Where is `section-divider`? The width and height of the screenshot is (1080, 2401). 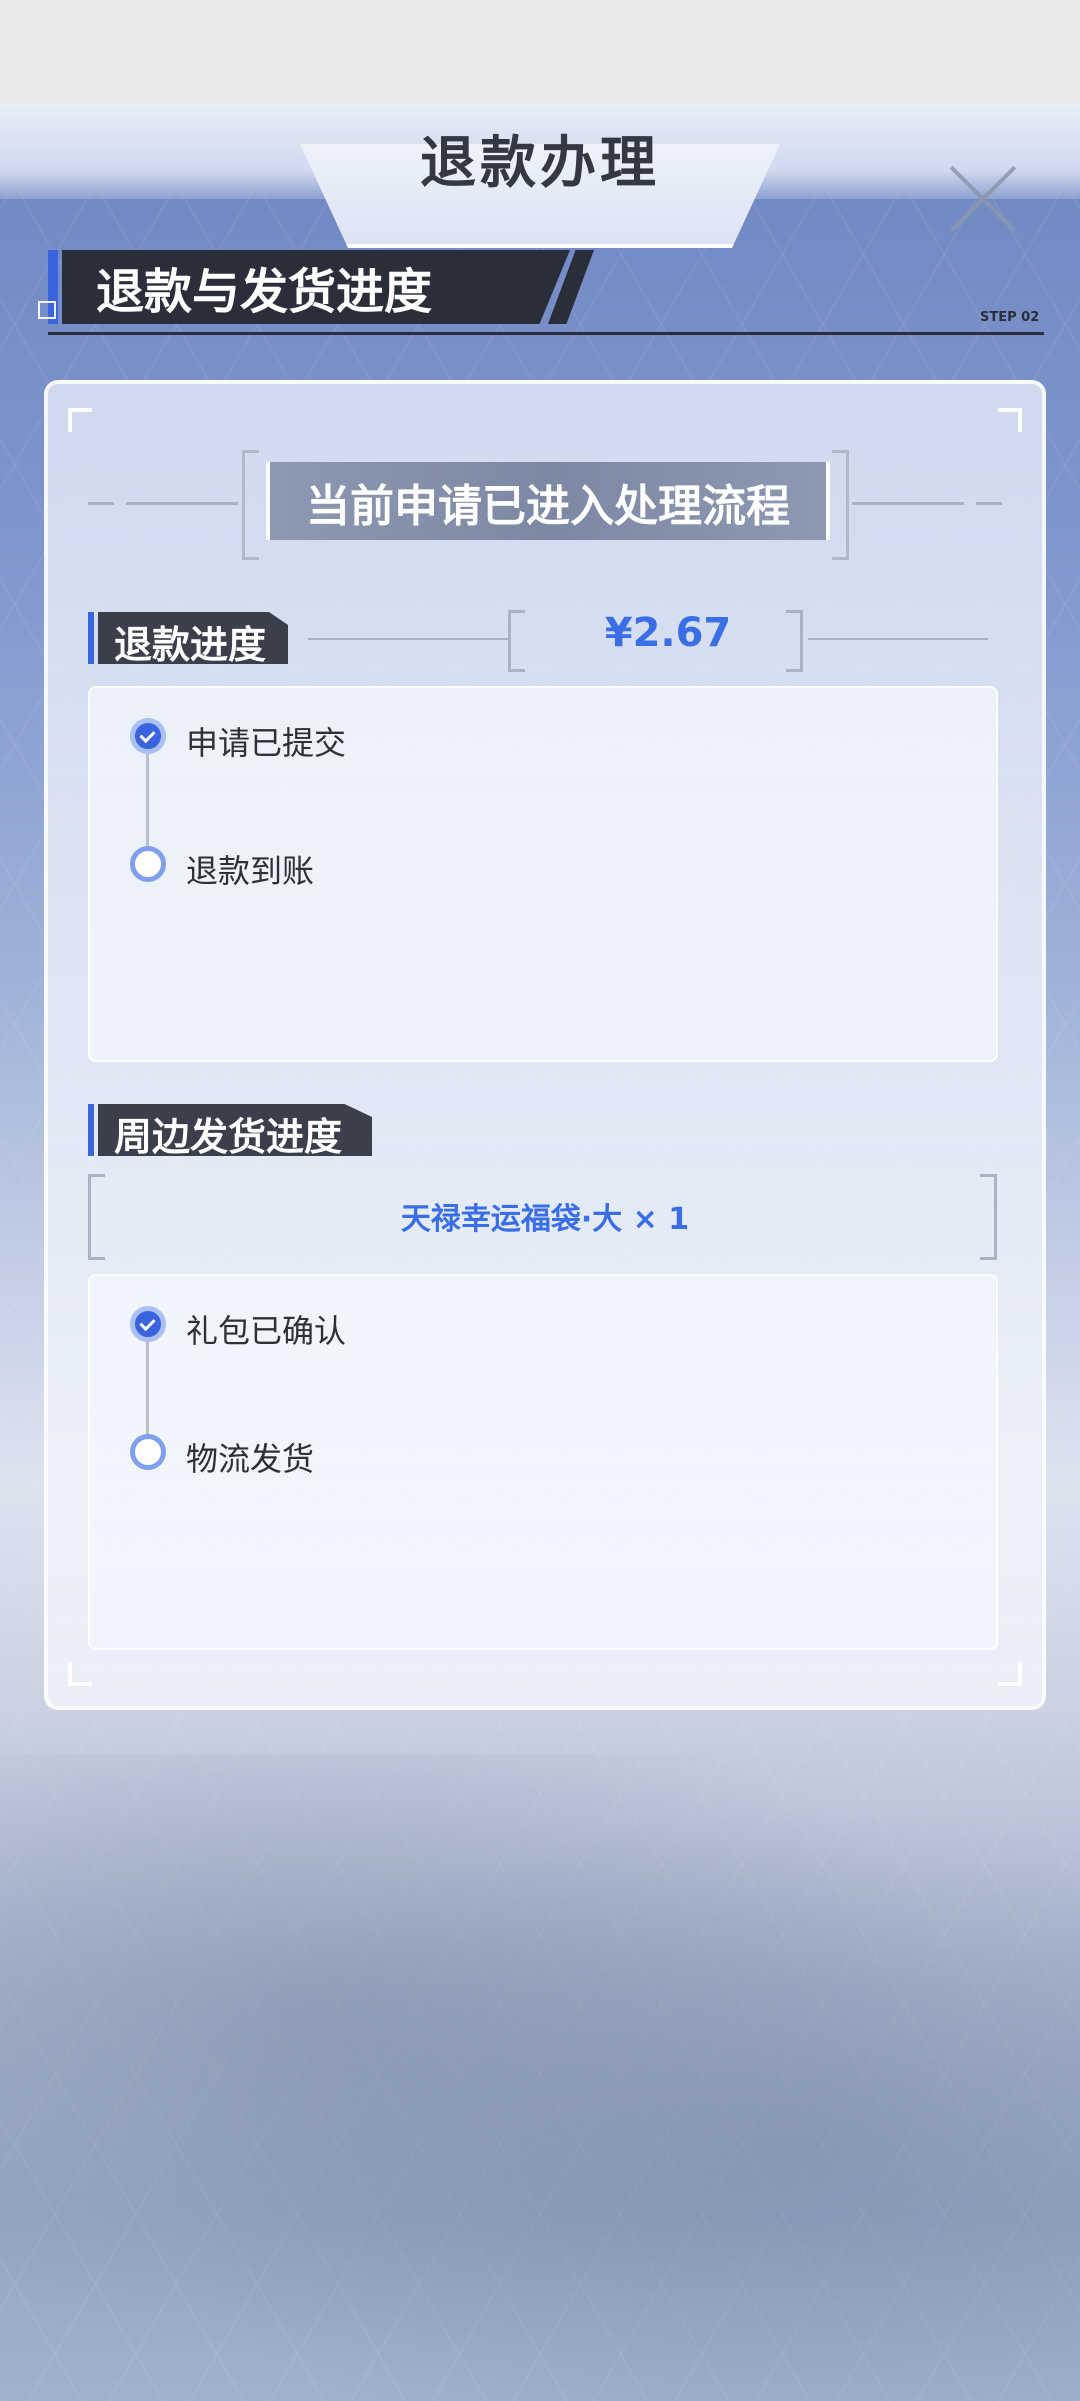
section-divider is located at coordinates (546, 333).